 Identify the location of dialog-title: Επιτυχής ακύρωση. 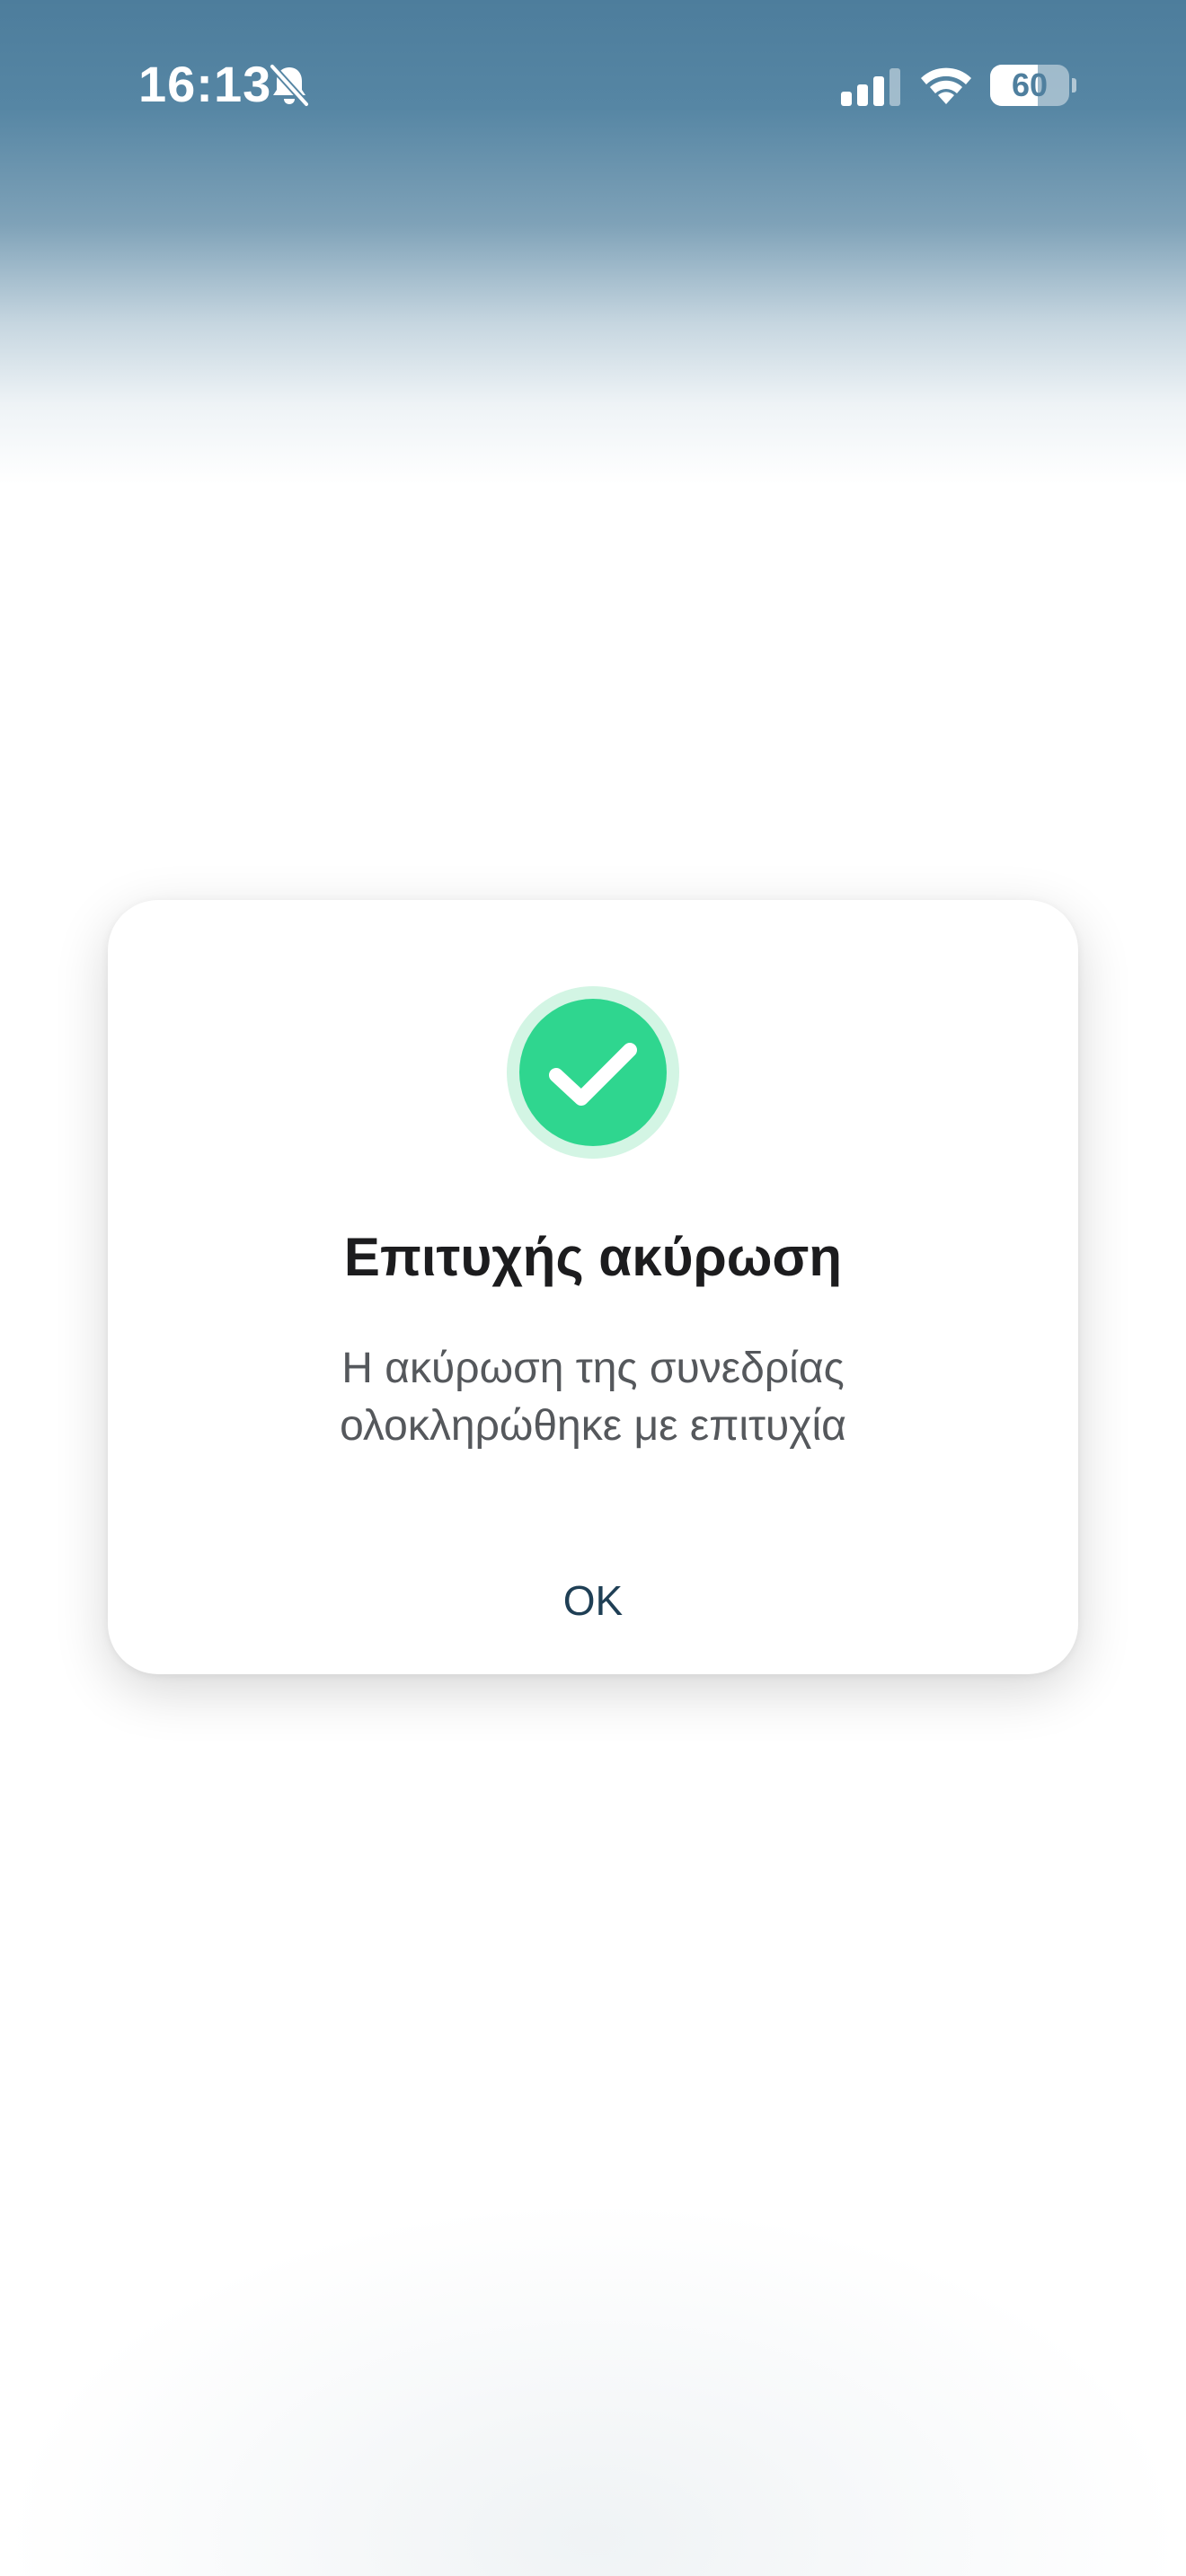
(593, 1257).